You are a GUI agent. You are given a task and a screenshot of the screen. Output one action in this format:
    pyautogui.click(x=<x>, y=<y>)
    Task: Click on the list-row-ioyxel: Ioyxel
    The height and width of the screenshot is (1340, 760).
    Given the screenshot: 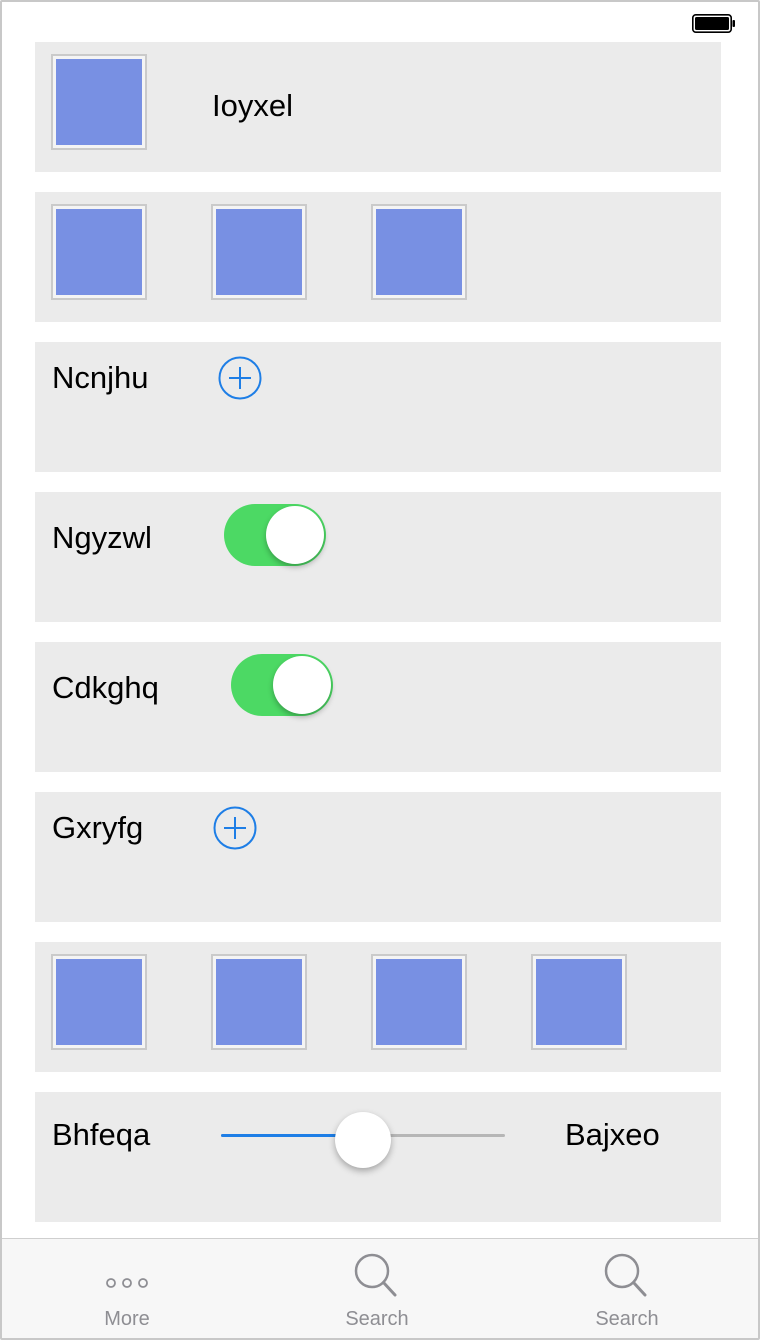 What is the action you would take?
    pyautogui.click(x=378, y=107)
    